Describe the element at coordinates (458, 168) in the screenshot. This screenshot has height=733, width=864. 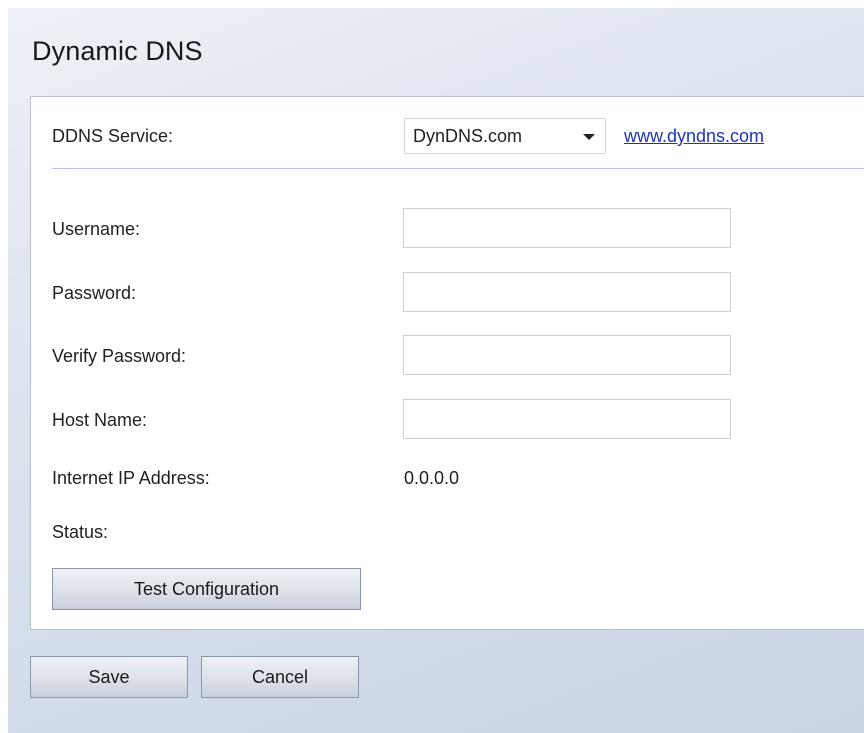
I see `separator` at that location.